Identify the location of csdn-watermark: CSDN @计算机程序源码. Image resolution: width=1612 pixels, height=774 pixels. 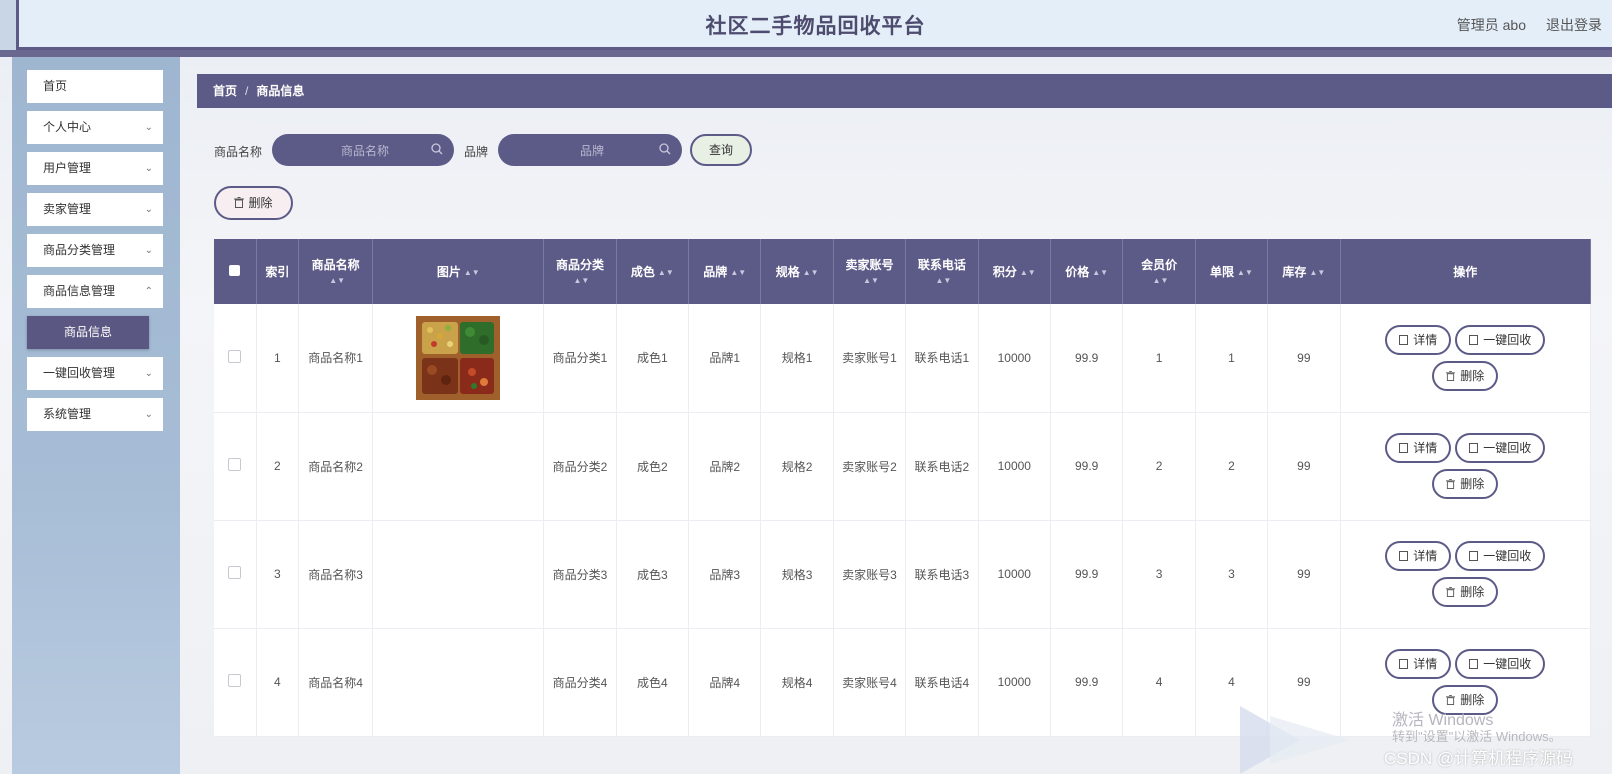
(1479, 758).